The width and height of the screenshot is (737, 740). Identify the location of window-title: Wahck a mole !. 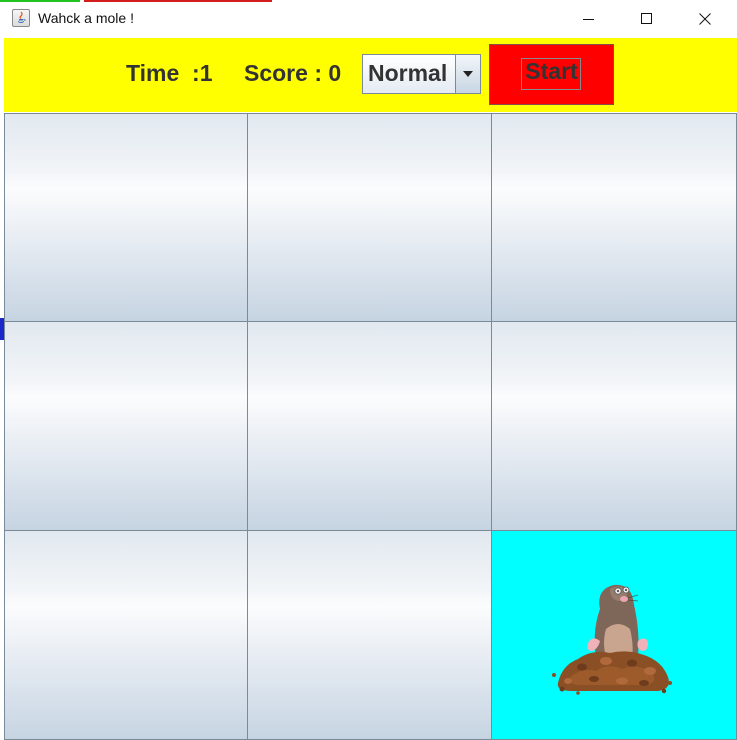
(86, 18).